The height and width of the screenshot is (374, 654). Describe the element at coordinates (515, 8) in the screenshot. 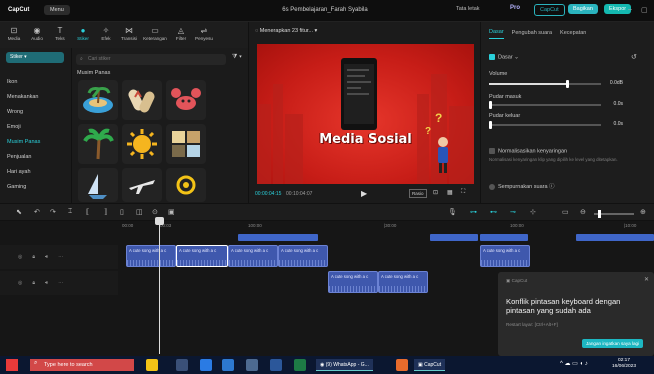

I see `pro-badge: Pro` at that location.